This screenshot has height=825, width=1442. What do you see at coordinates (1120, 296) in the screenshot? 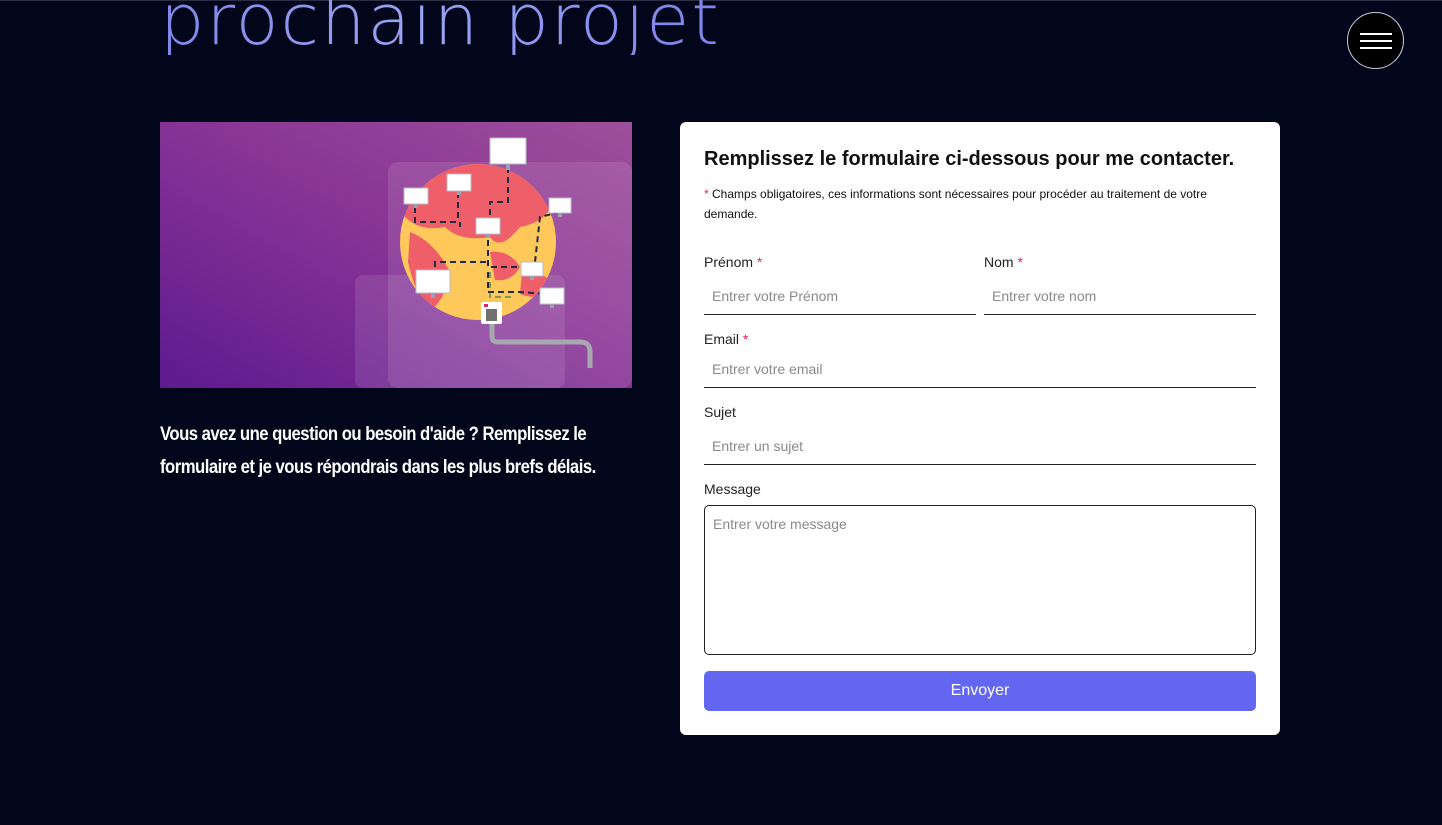
I see `lastname-input` at bounding box center [1120, 296].